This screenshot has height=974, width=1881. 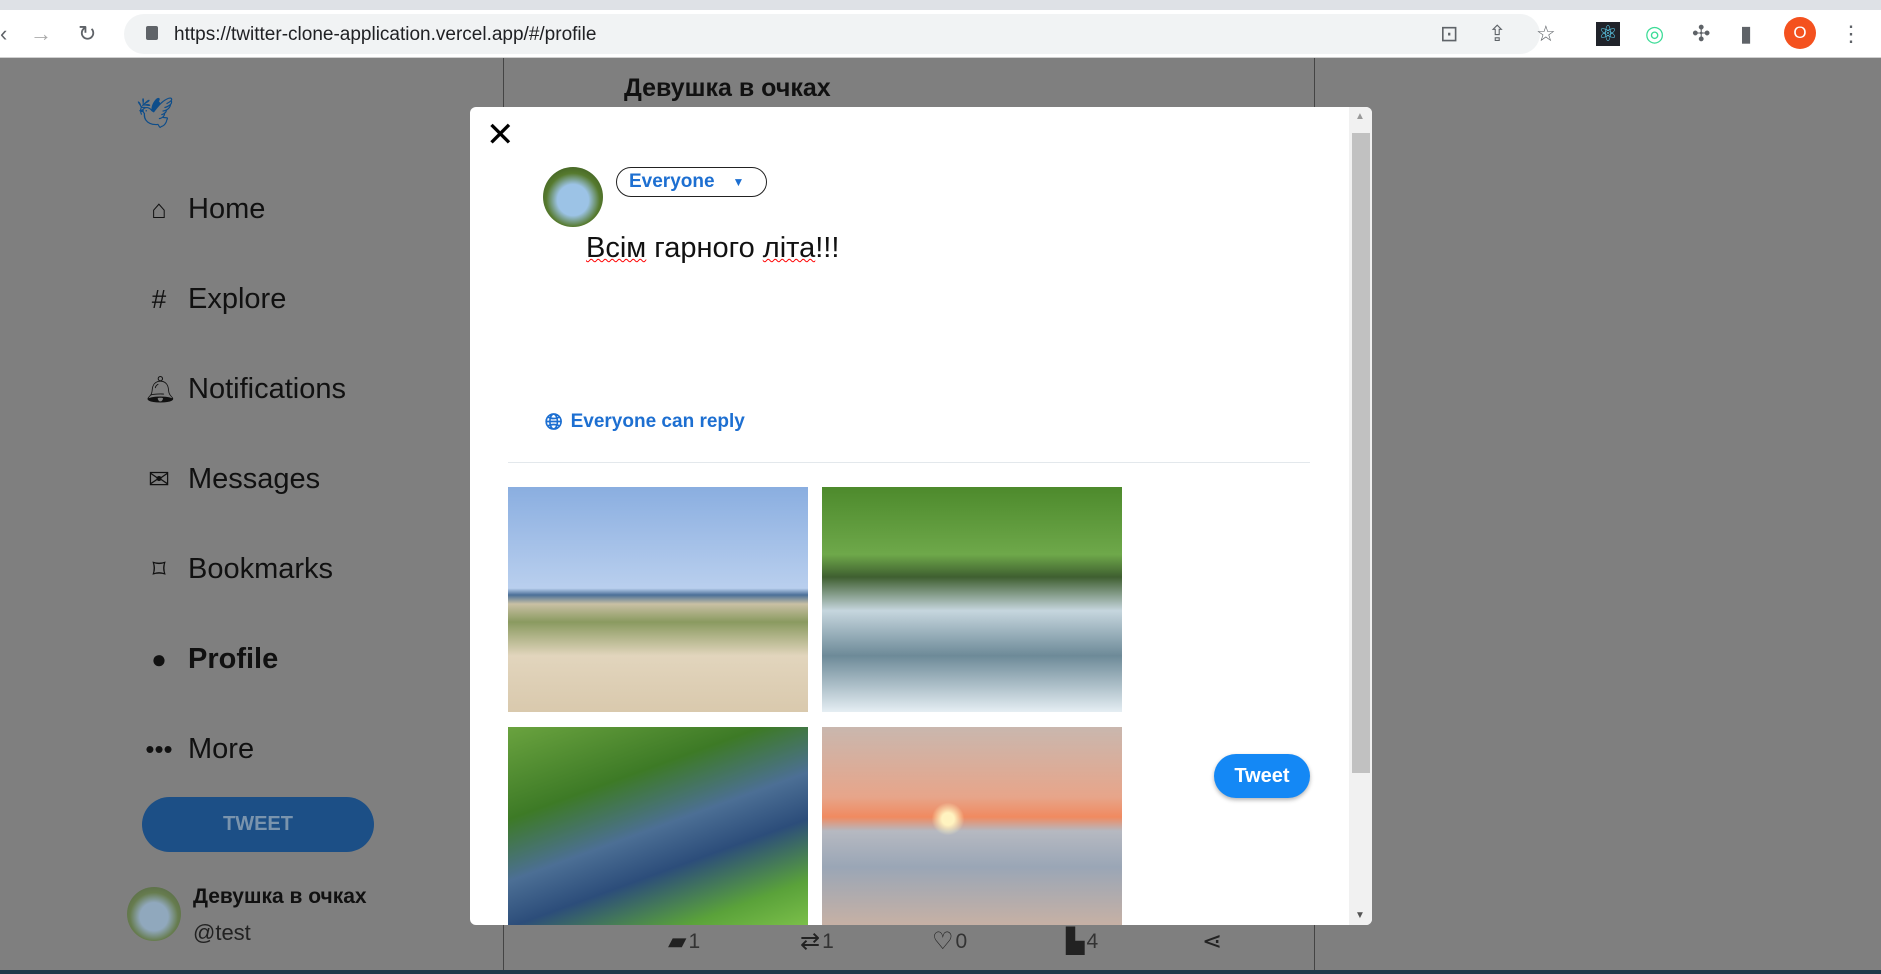 What do you see at coordinates (258, 824) in the screenshot?
I see `sidebar-tweet-button: TWEET` at bounding box center [258, 824].